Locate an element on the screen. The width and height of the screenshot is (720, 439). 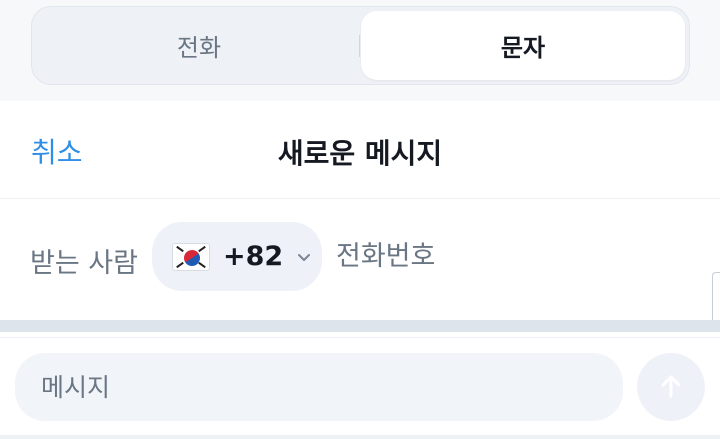
recipient-label: 받는 사람 is located at coordinates (84, 263).